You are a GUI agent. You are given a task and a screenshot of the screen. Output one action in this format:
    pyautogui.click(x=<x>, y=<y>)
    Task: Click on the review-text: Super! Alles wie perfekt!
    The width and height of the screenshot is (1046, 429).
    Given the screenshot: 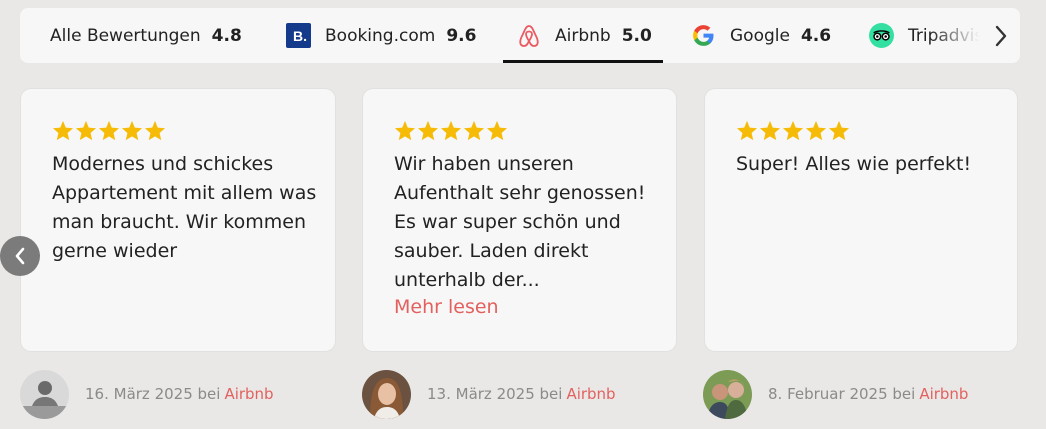 What is the action you would take?
    pyautogui.click(x=854, y=164)
    